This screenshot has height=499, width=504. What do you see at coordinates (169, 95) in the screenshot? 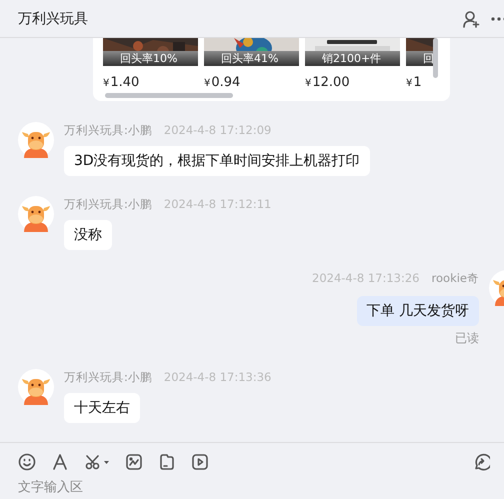
I see `horizontal-scrollbar` at bounding box center [169, 95].